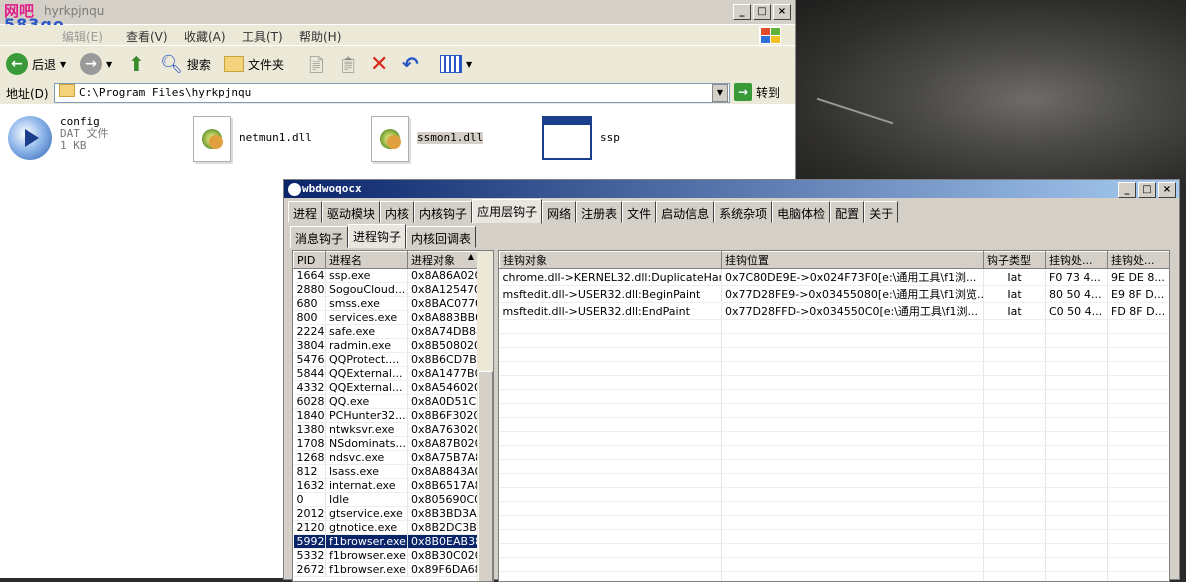  What do you see at coordinates (386, 290) in the screenshot?
I see `process-row: 2880SogouCloud...0x8A125470` at bounding box center [386, 290].